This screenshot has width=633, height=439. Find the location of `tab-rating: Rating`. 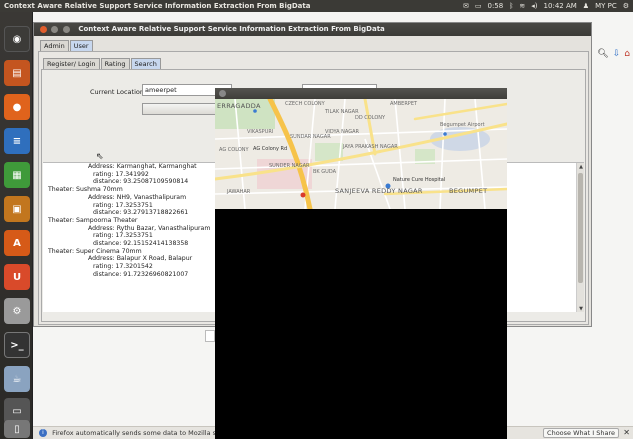

tab-rating: Rating is located at coordinates (115, 63).